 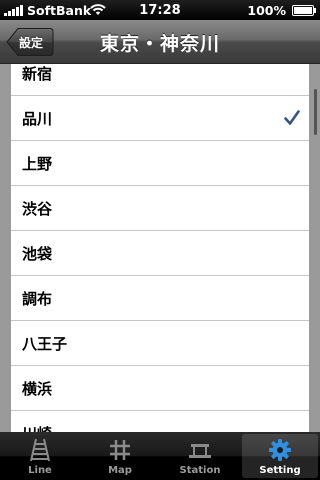 I want to click on list-item: 上野, so click(x=160, y=163).